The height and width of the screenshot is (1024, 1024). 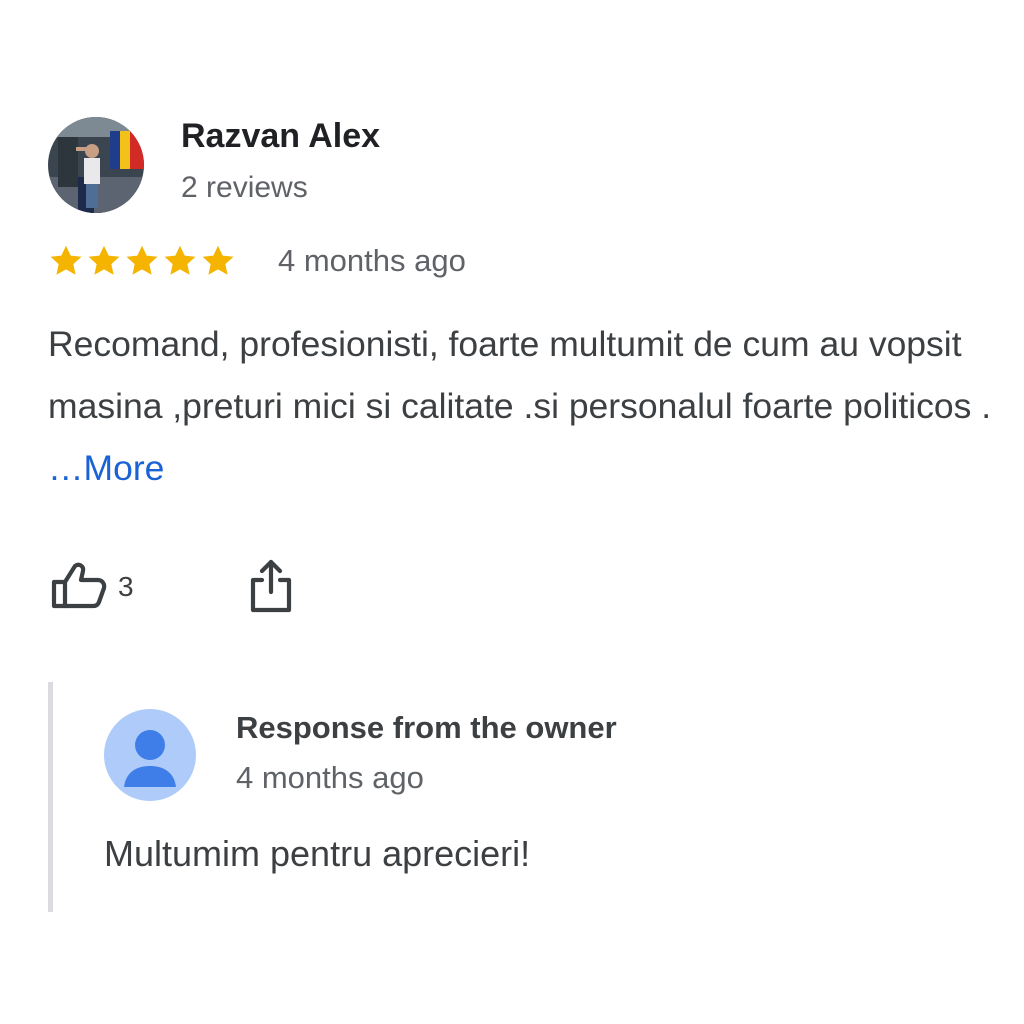 I want to click on default-avatar-icon, so click(x=150, y=755).